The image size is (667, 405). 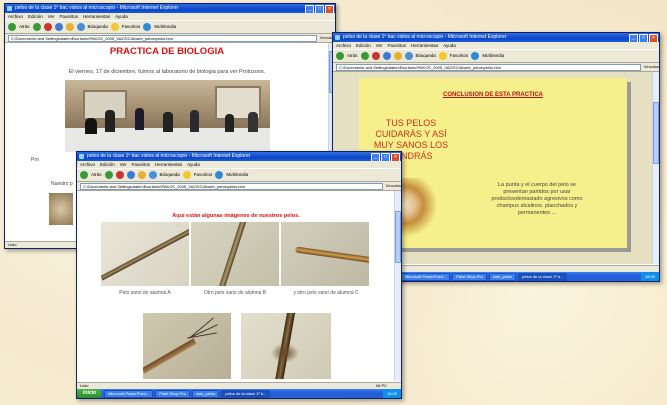 I want to click on start-button: Inicio, so click(x=90, y=393).